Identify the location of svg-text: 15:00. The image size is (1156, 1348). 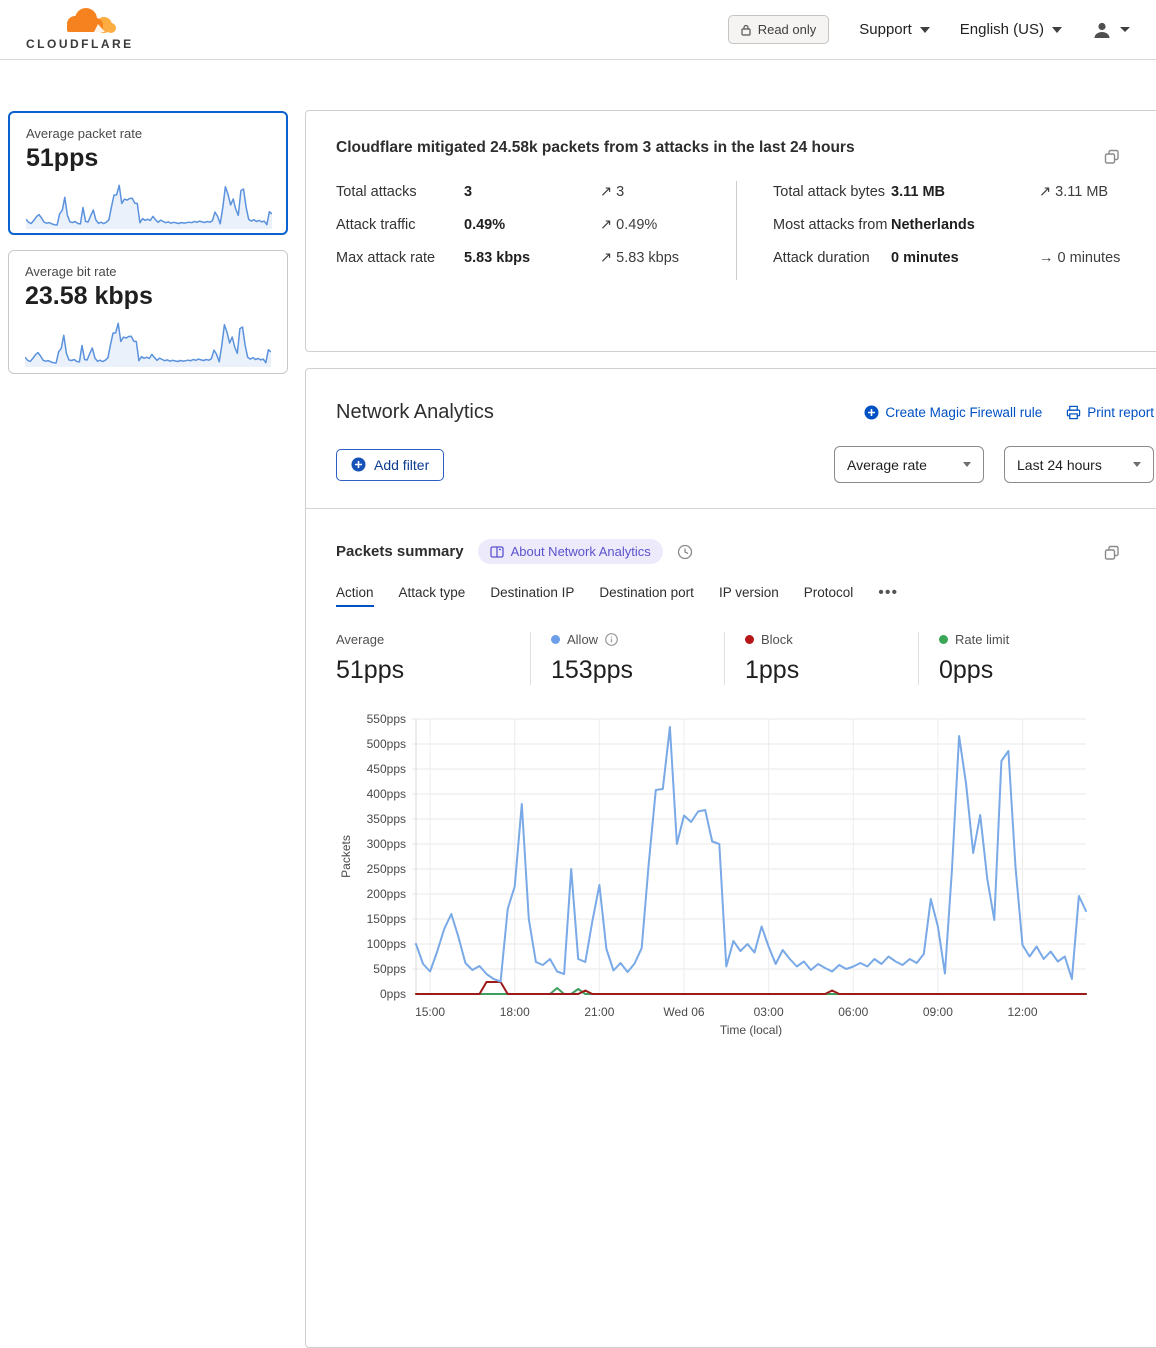
(430, 1012).